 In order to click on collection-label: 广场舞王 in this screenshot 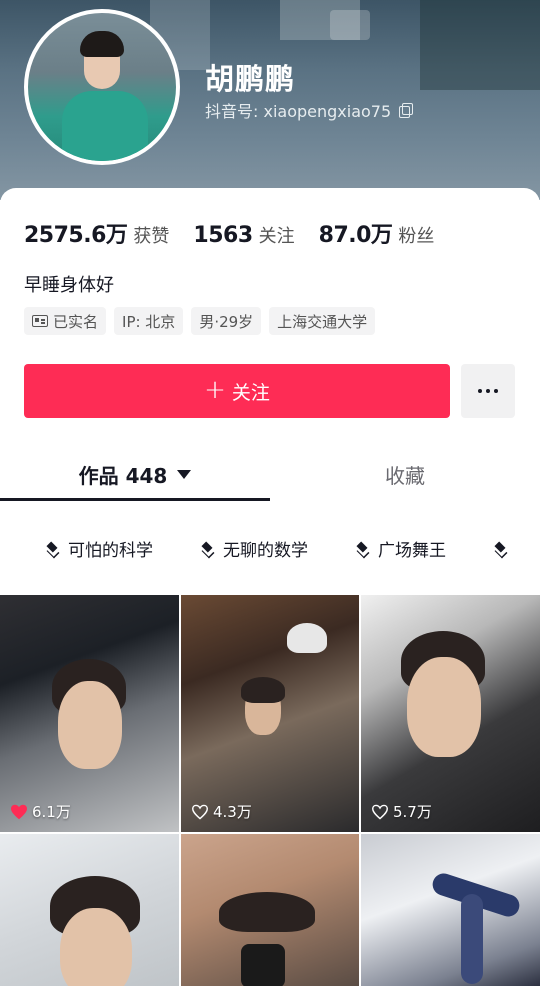, I will do `click(412, 550)`.